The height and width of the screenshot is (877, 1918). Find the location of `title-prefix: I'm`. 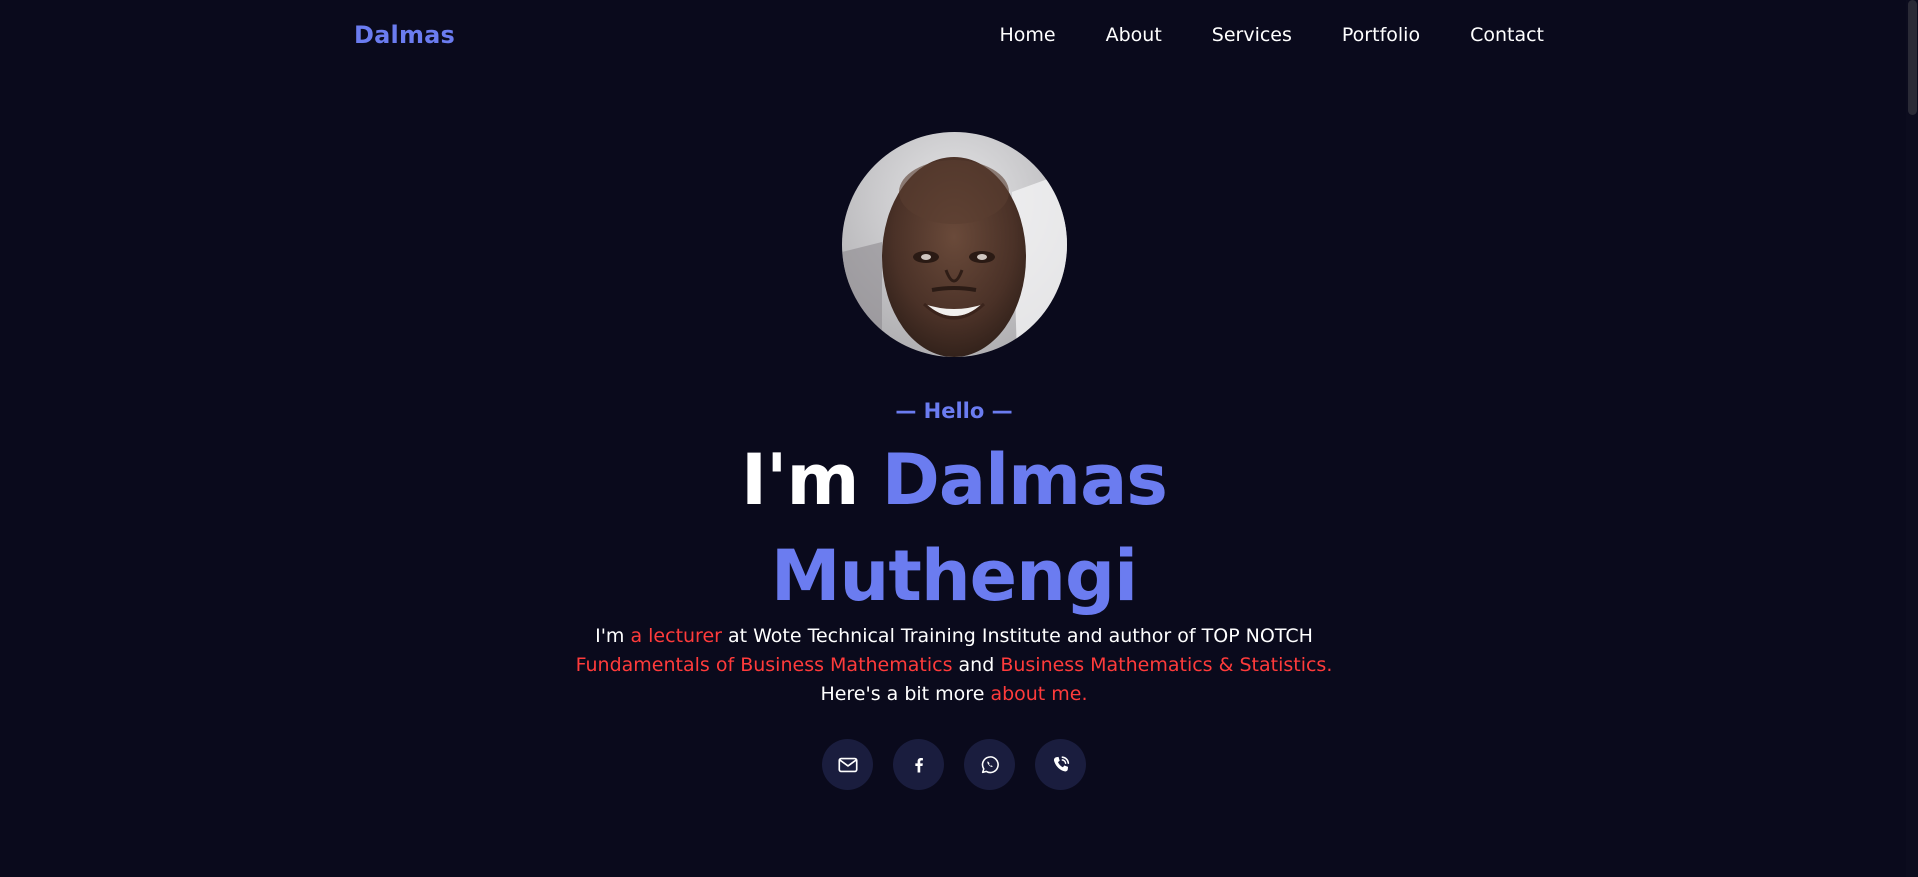

title-prefix: I'm is located at coordinates (811, 480).